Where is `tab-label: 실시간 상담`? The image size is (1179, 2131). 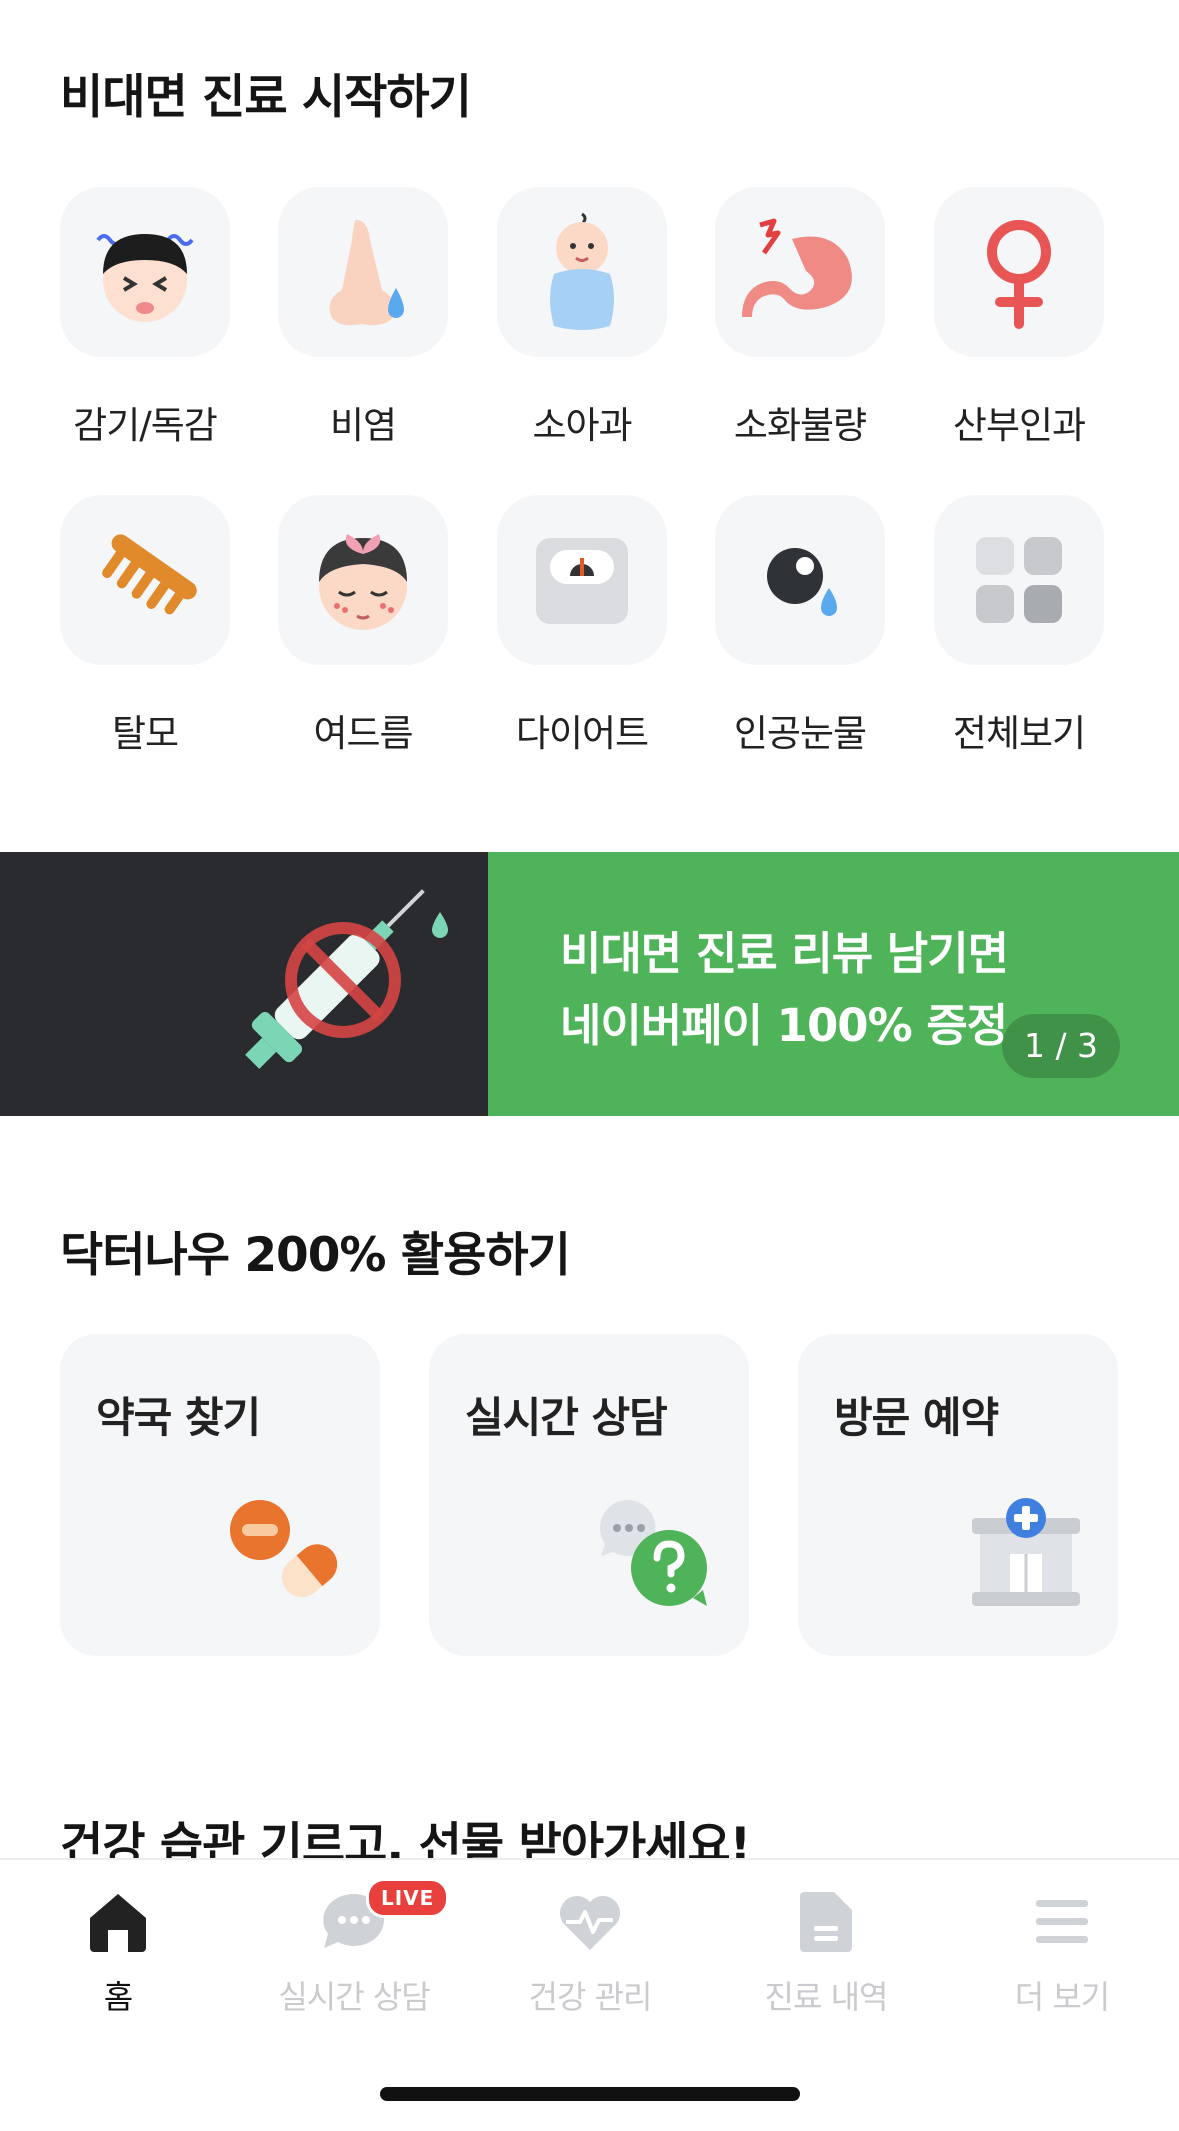
tab-label: 실시간 상담 is located at coordinates (354, 1997).